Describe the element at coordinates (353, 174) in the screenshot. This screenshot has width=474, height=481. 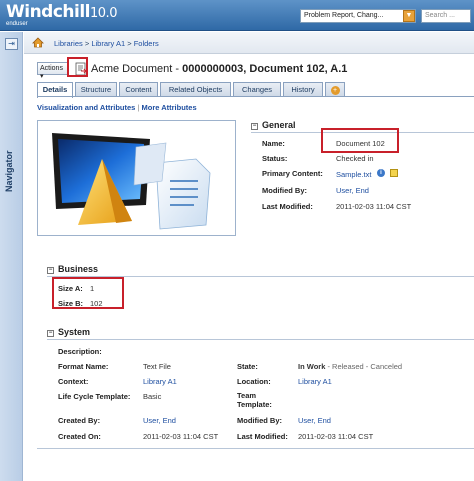
I see `primary-content-link: Sample.txt` at that location.